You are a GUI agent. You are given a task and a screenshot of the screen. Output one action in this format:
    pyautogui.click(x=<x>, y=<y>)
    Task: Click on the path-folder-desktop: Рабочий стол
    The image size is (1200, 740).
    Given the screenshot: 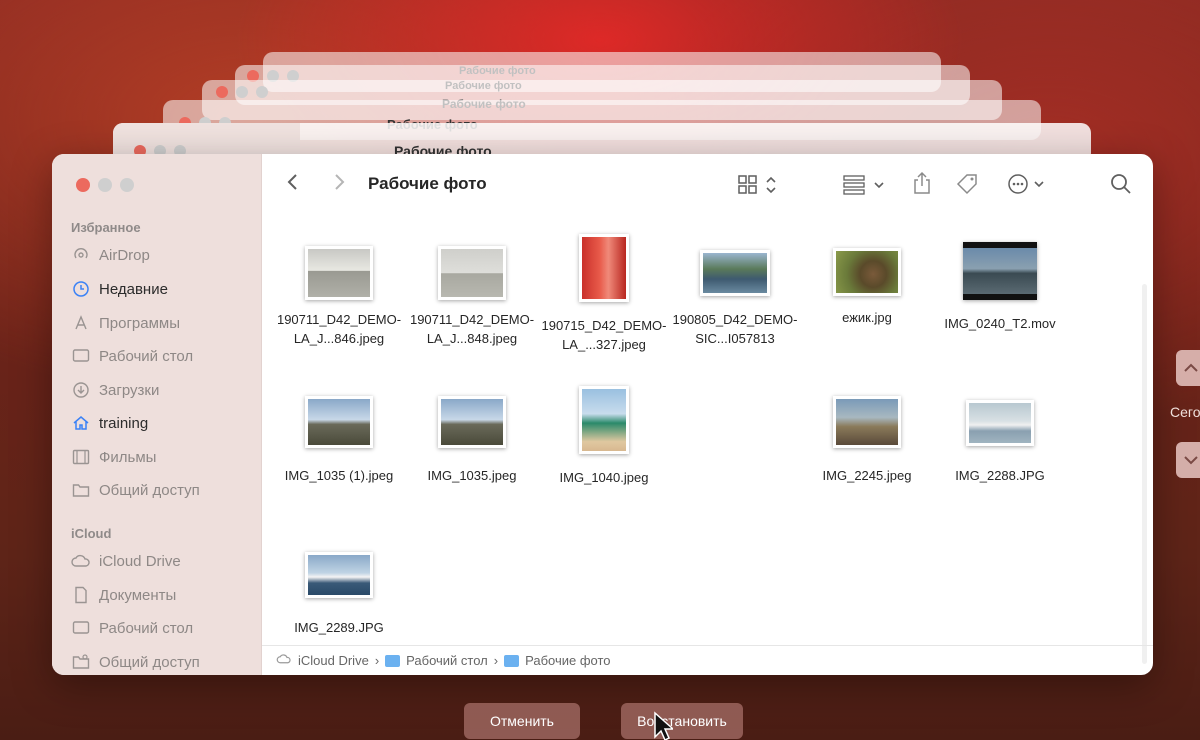 What is the action you would take?
    pyautogui.click(x=447, y=660)
    